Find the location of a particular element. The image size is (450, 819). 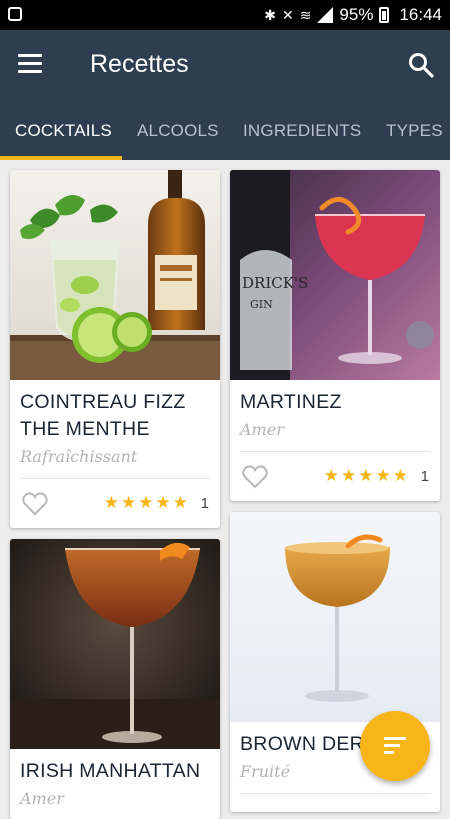

recipe-title: MARTINEZ is located at coordinates (291, 402).